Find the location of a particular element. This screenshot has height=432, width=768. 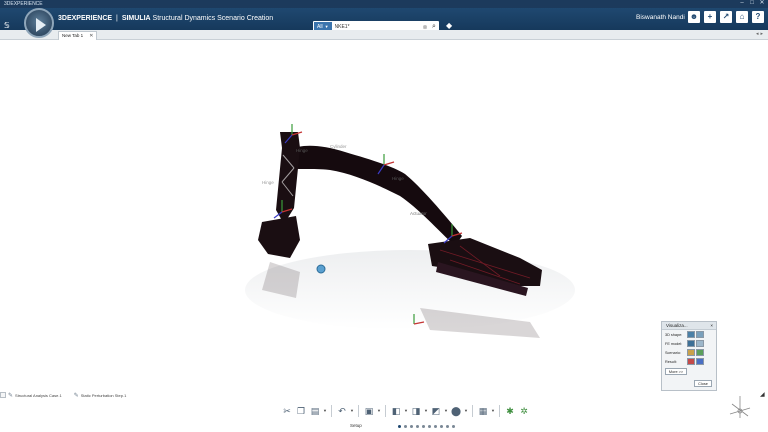

vis-row-fe-model: FE model: is located at coordinates (689, 343).